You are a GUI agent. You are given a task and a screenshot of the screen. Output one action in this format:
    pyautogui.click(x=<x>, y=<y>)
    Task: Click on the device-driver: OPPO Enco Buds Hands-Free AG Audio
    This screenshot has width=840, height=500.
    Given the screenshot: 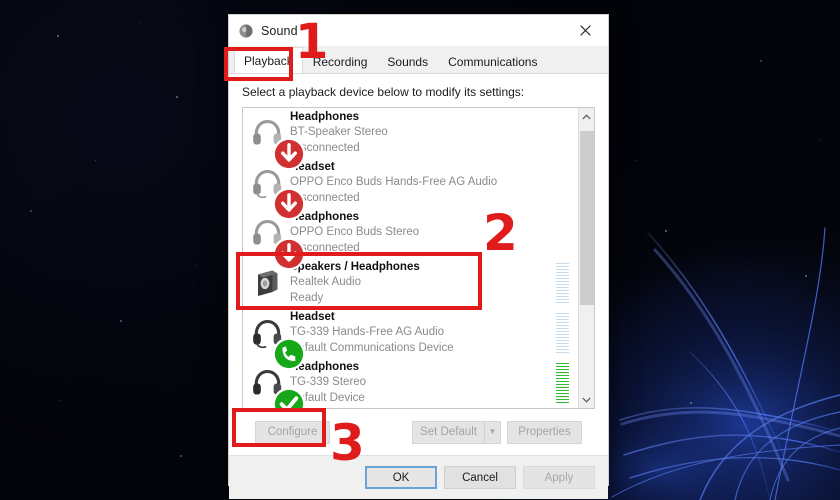 What is the action you would take?
    pyautogui.click(x=394, y=182)
    